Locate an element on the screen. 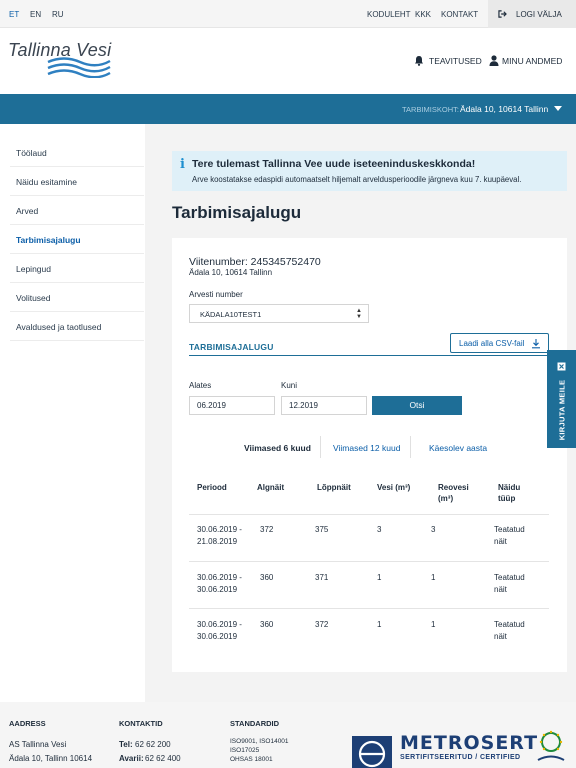  chevron-down-icon is located at coordinates (558, 108).